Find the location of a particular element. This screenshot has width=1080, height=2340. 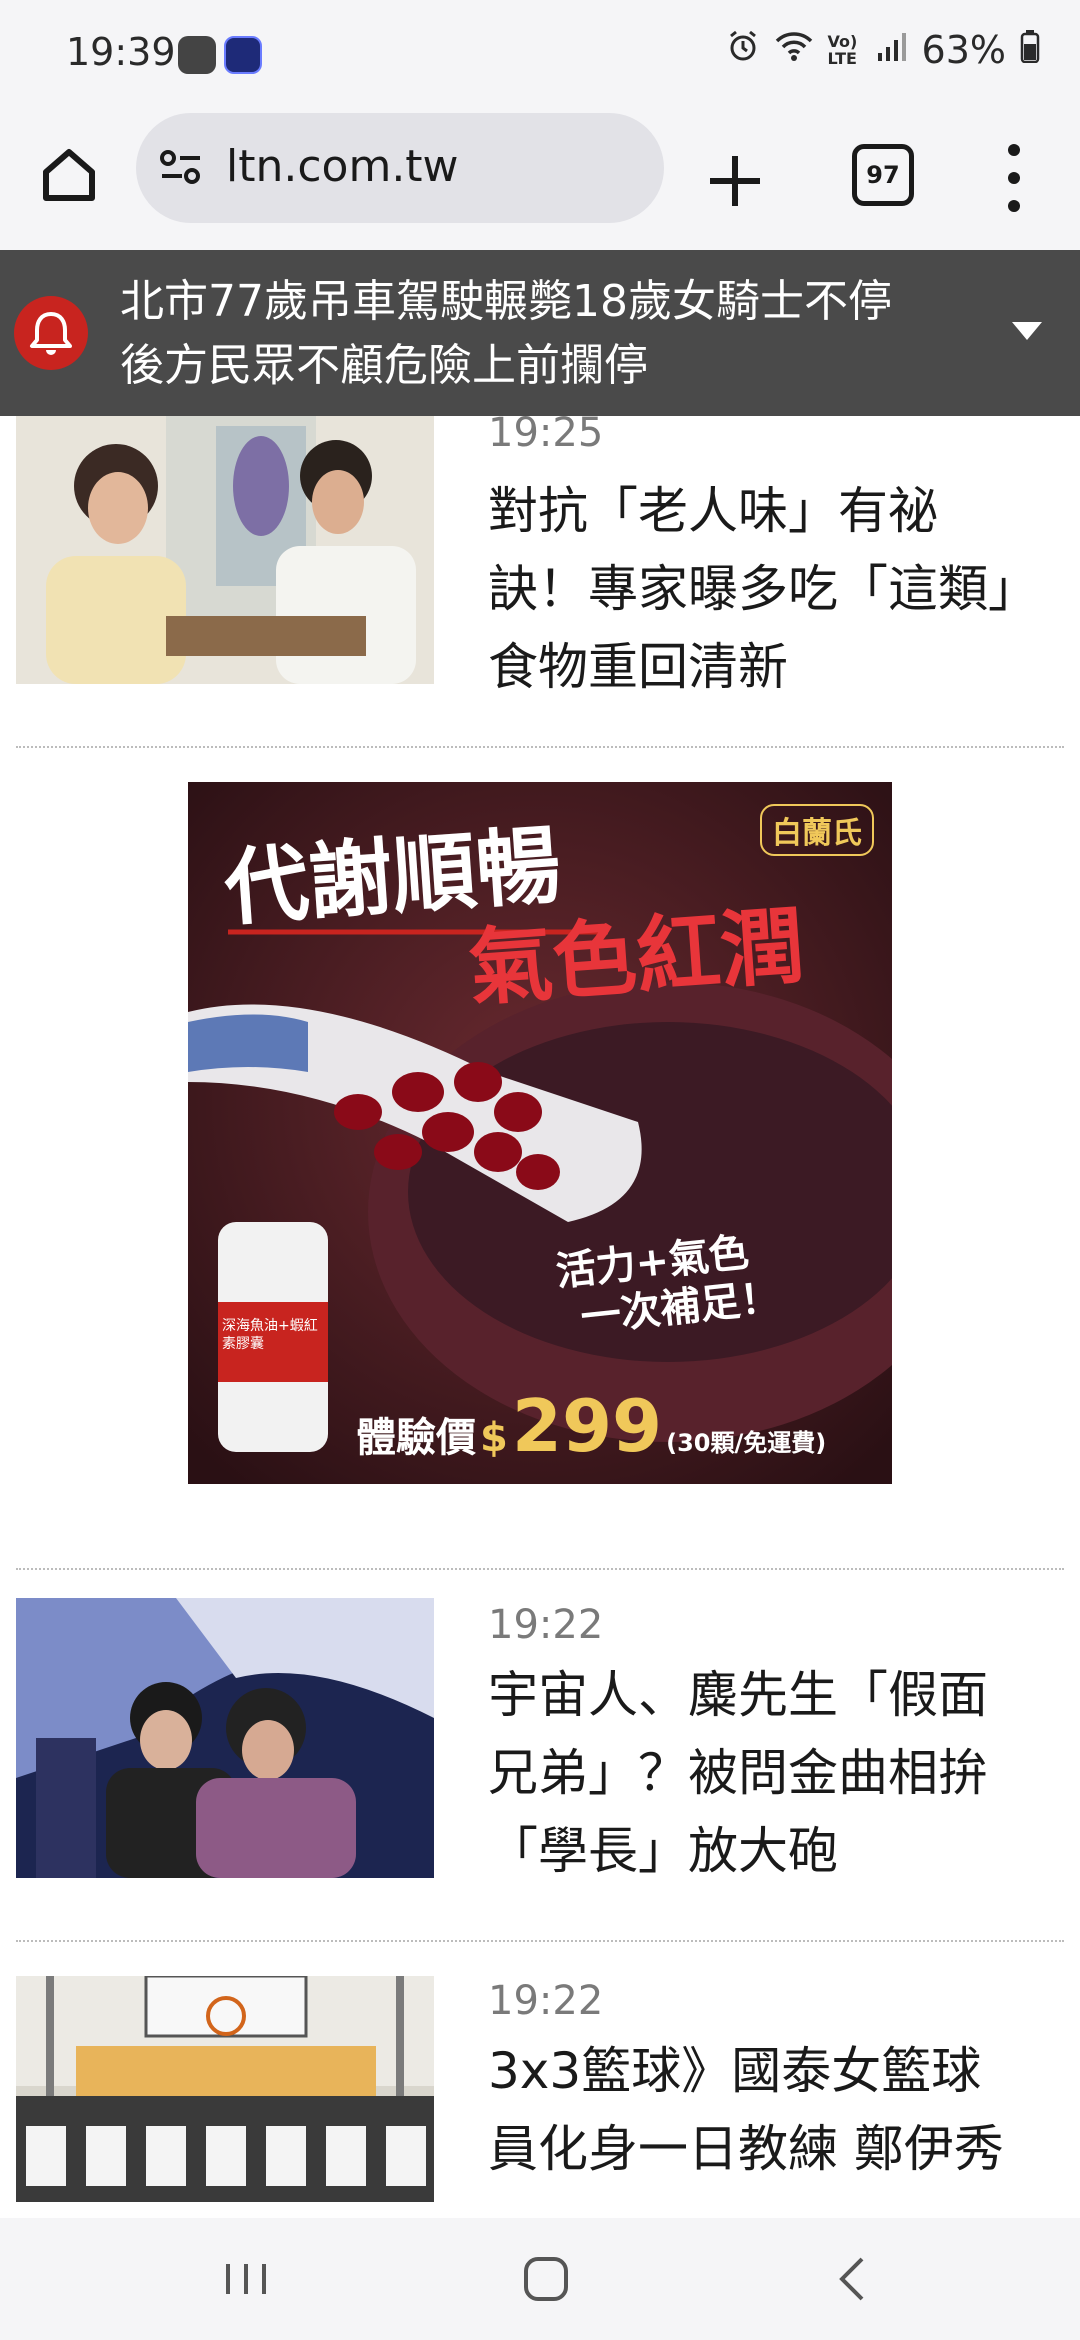

article-item: 19:22 宇宙人、麋先生「假面 兄弟」？被問金曲相拚 「學長」放大砲 is located at coordinates (540, 1763).